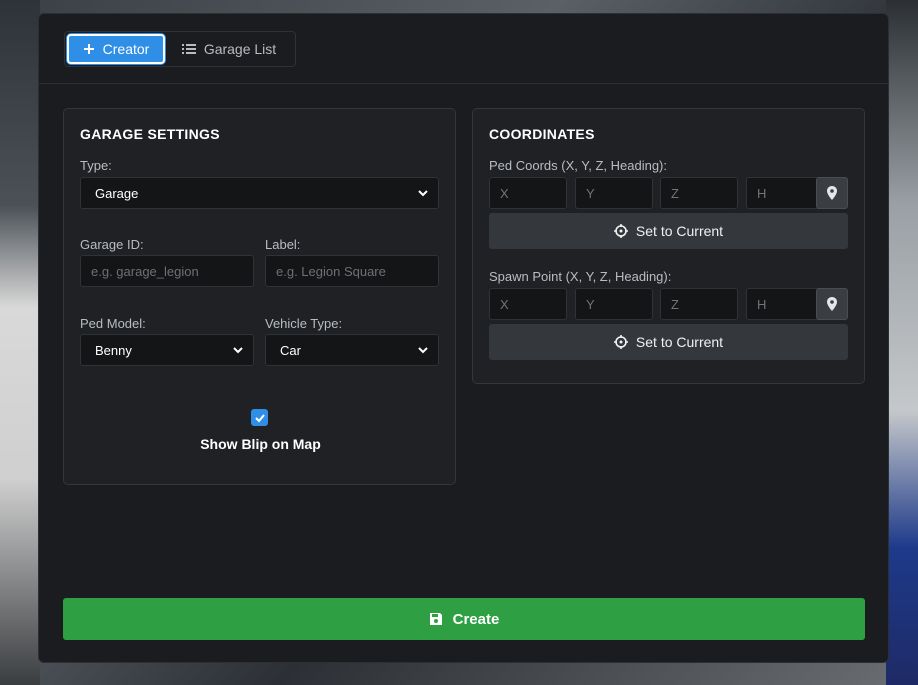 The height and width of the screenshot is (685, 918). I want to click on ped-model-value: Benny, so click(113, 350).